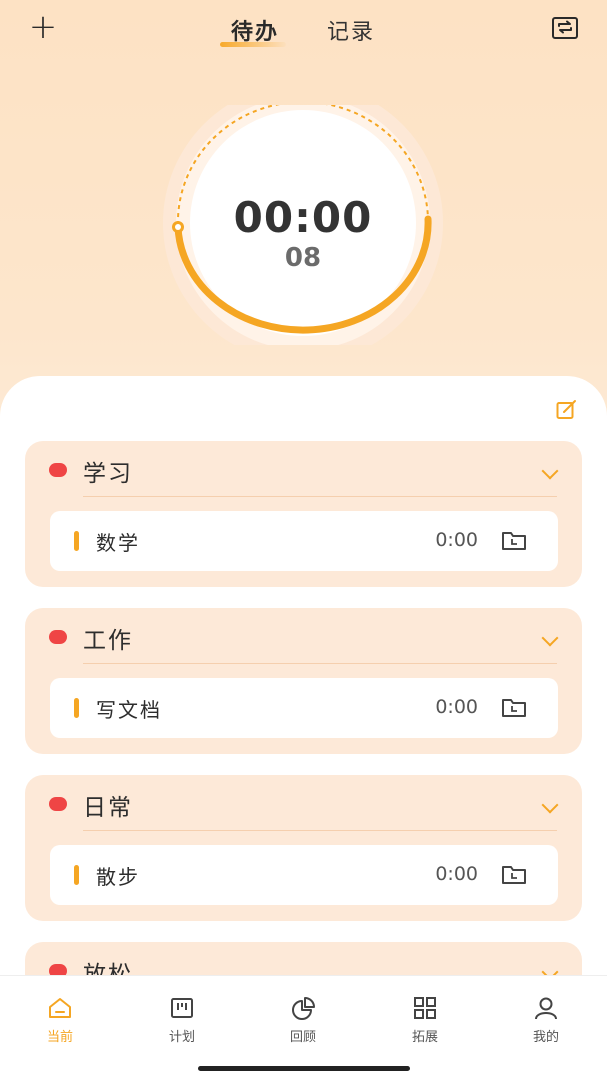 The image size is (607, 1081). What do you see at coordinates (182, 1008) in the screenshot?
I see `board-icon` at bounding box center [182, 1008].